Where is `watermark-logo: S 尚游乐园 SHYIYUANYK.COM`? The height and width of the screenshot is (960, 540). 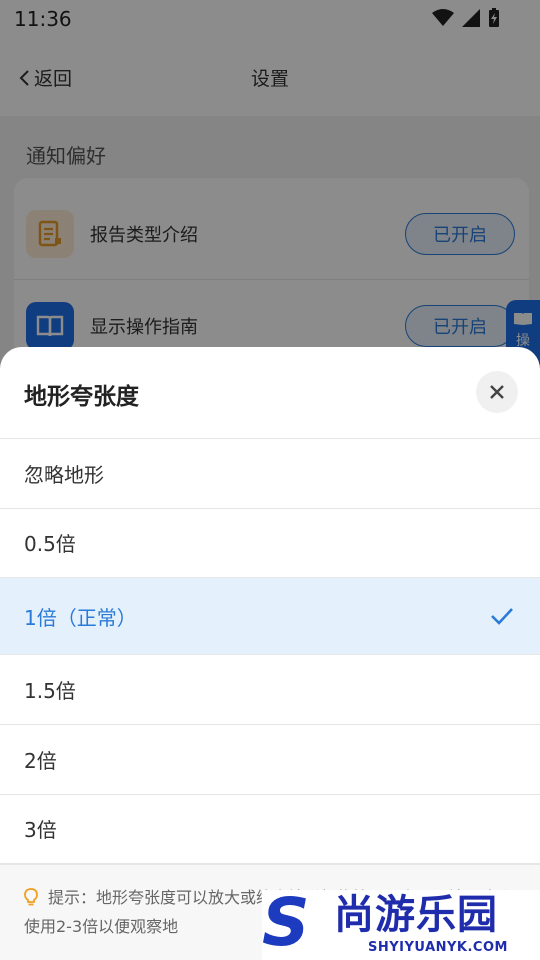 watermark-logo: S 尚游乐园 SHYIYUANYK.COM is located at coordinates (401, 922).